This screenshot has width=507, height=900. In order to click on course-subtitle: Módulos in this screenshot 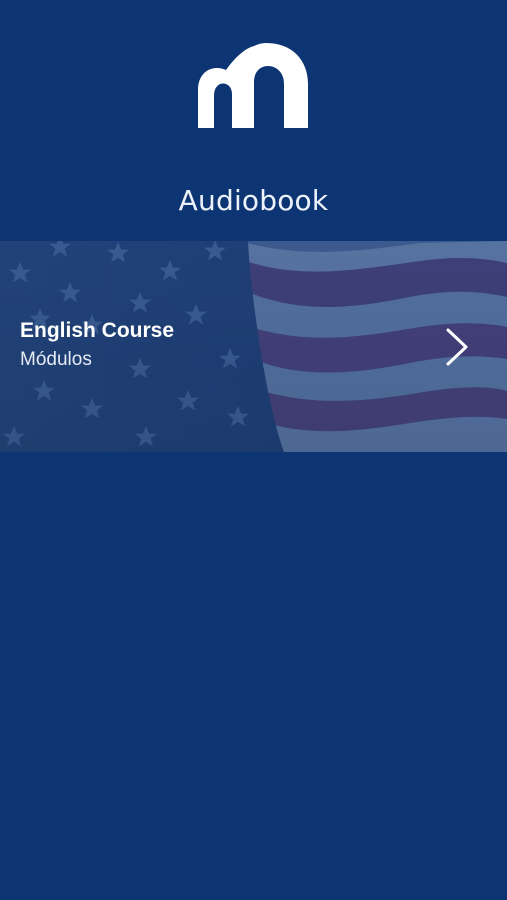, I will do `click(56, 359)`.